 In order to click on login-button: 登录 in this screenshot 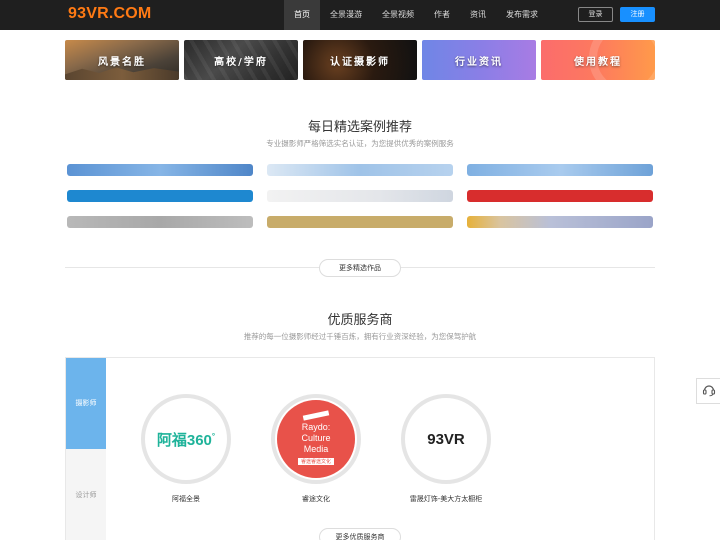, I will do `click(595, 14)`.